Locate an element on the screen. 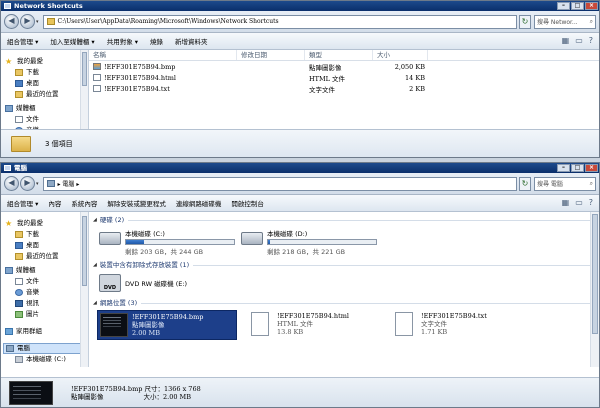 The width and height of the screenshot is (600, 408). drive-usage-bar is located at coordinates (322, 242).